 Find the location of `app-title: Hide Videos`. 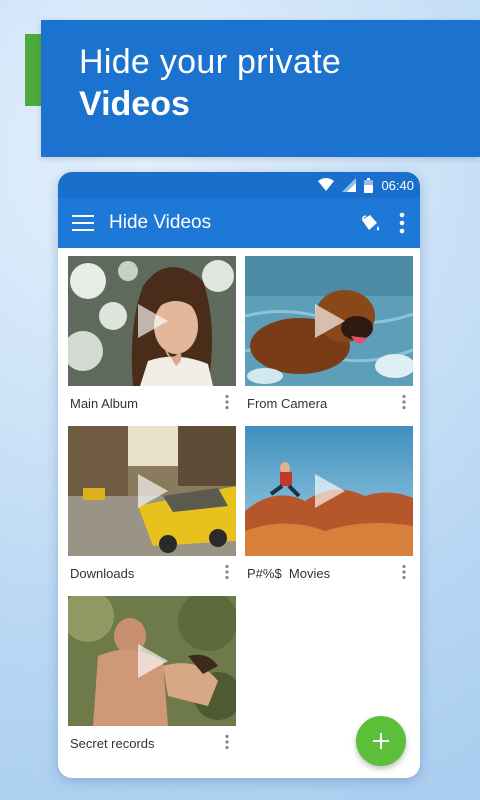

app-title: Hide Videos is located at coordinates (160, 222).